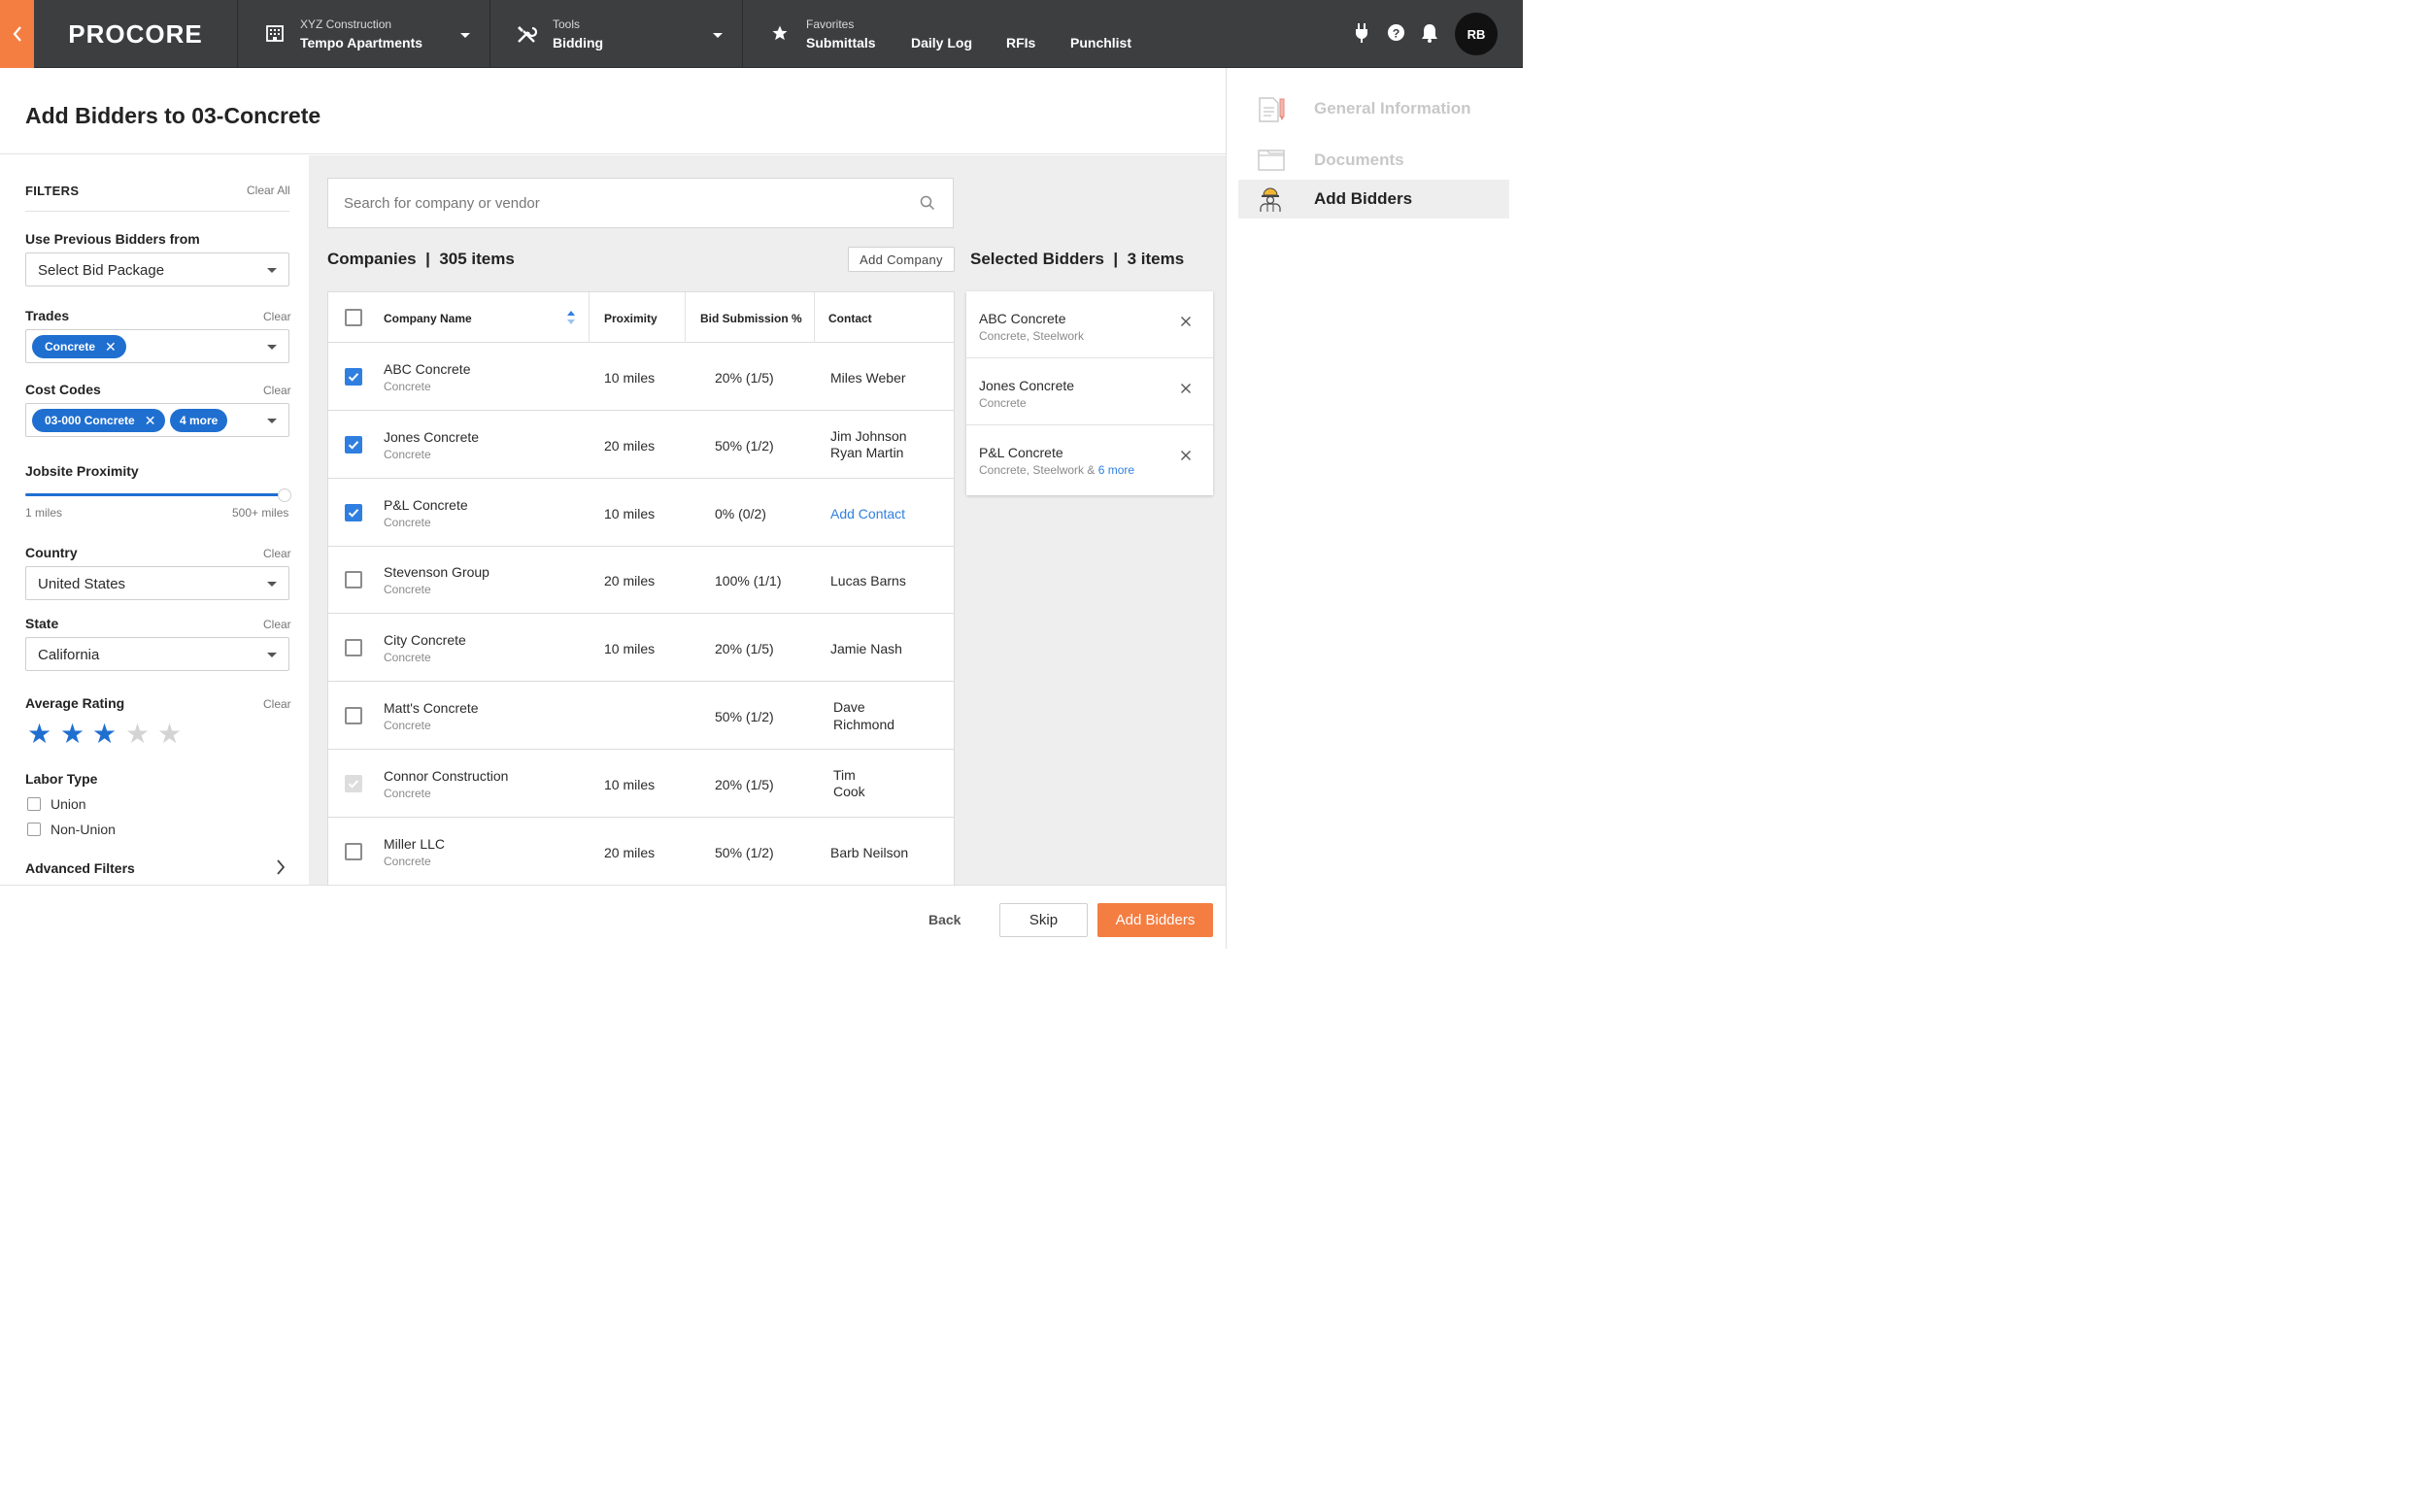 This screenshot has height=1512, width=2428. I want to click on cost-codes-select: 03-000 Concrete ✕ 4 more, so click(157, 420).